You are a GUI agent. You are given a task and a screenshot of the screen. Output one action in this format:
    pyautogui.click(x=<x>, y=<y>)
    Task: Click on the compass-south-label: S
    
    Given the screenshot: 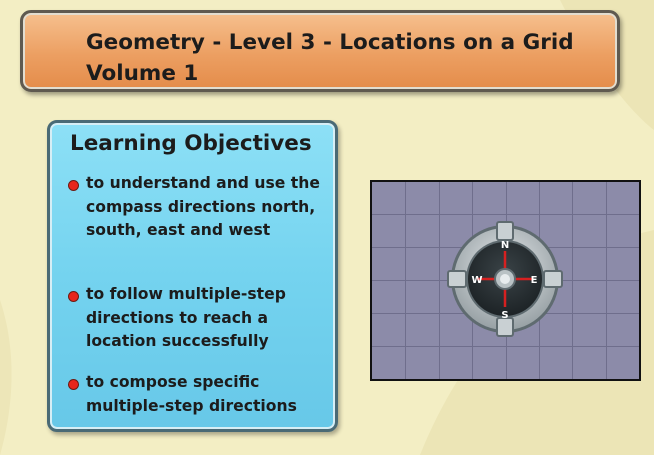 What is the action you would take?
    pyautogui.click(x=504, y=315)
    